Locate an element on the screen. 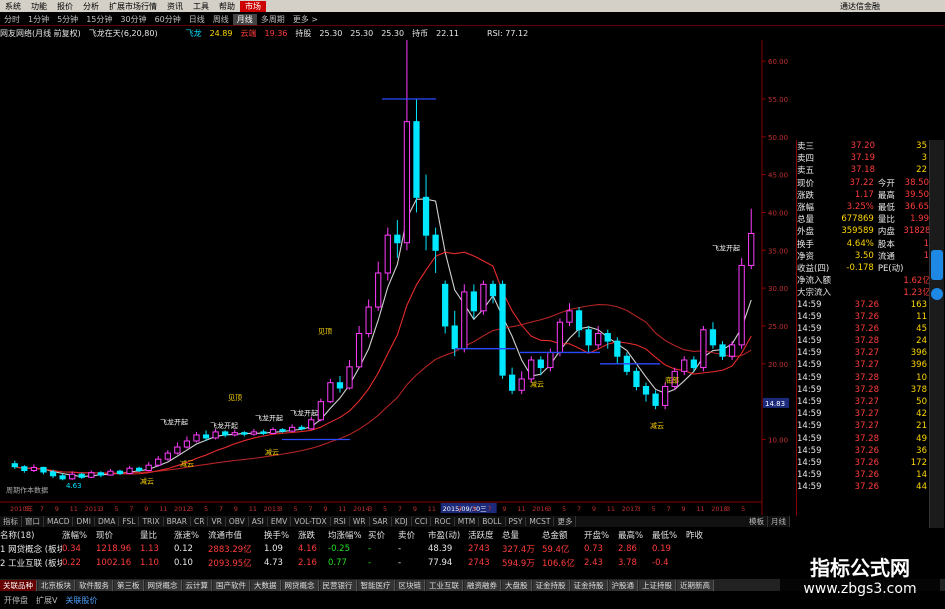  indicator-tab: 指标 is located at coordinates (11, 521).